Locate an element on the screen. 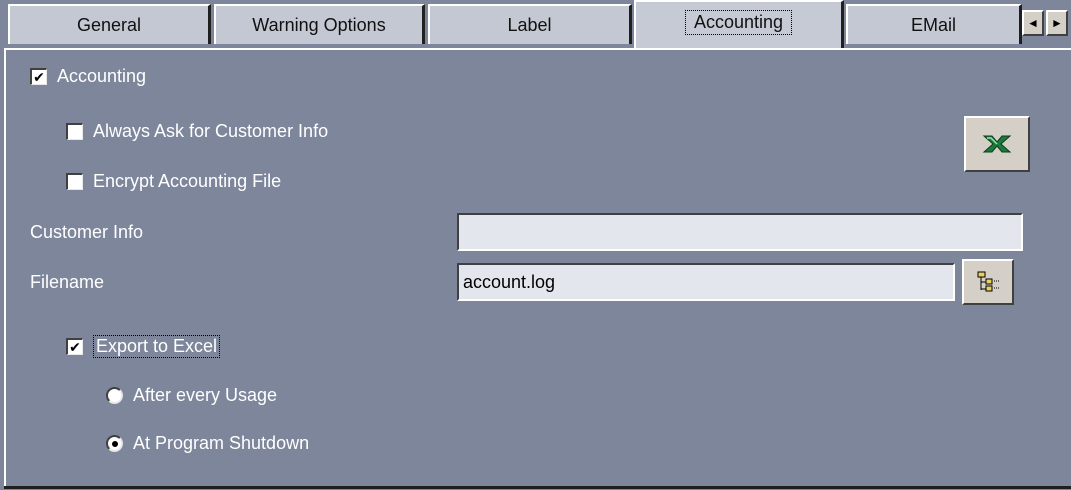  customer-info-label: Customer Info is located at coordinates (87, 232).